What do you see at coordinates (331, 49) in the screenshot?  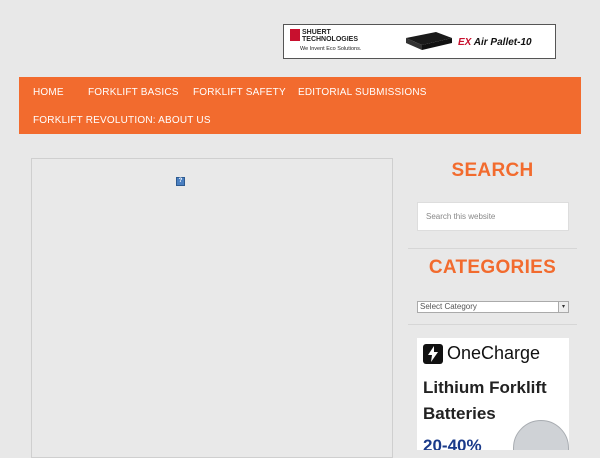 I see `banner-tagline: We Invent Eco Solutions.` at bounding box center [331, 49].